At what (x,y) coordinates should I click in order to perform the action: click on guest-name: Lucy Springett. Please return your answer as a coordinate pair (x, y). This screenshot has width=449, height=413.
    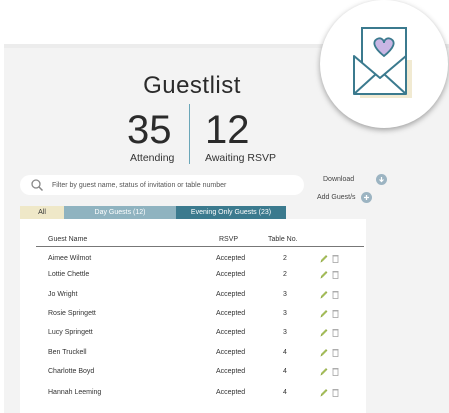
    Looking at the image, I should click on (70, 332).